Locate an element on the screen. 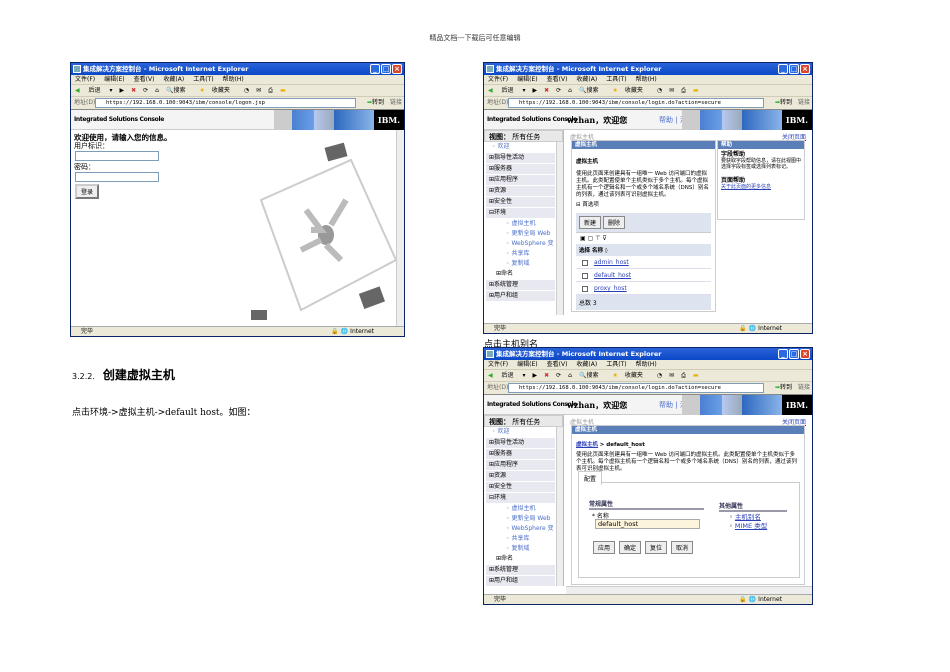 The width and height of the screenshot is (950, 672). deselect-icon: ▢ is located at coordinates (591, 238).